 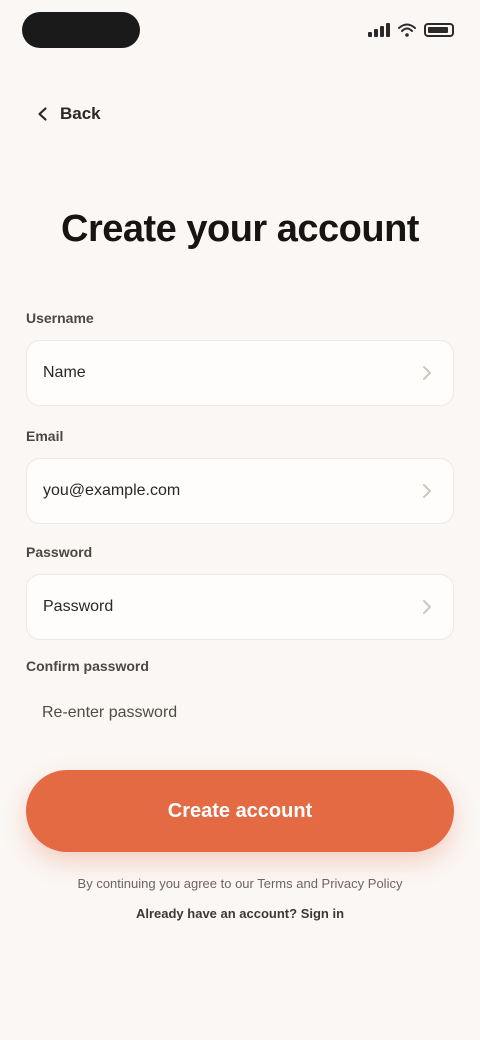 I want to click on username-field-group: Username Name, so click(x=240, y=358).